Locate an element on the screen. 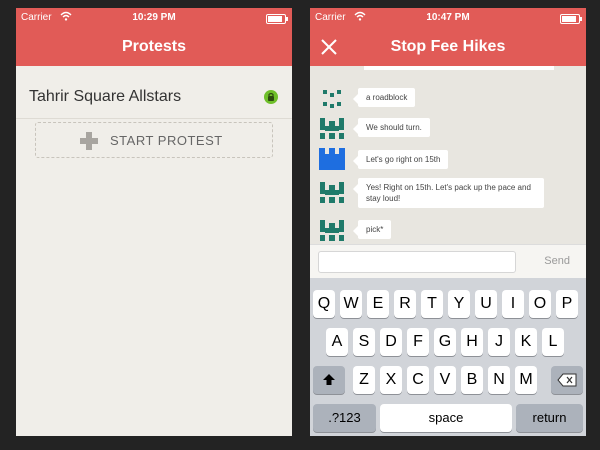  key: A is located at coordinates (337, 342).